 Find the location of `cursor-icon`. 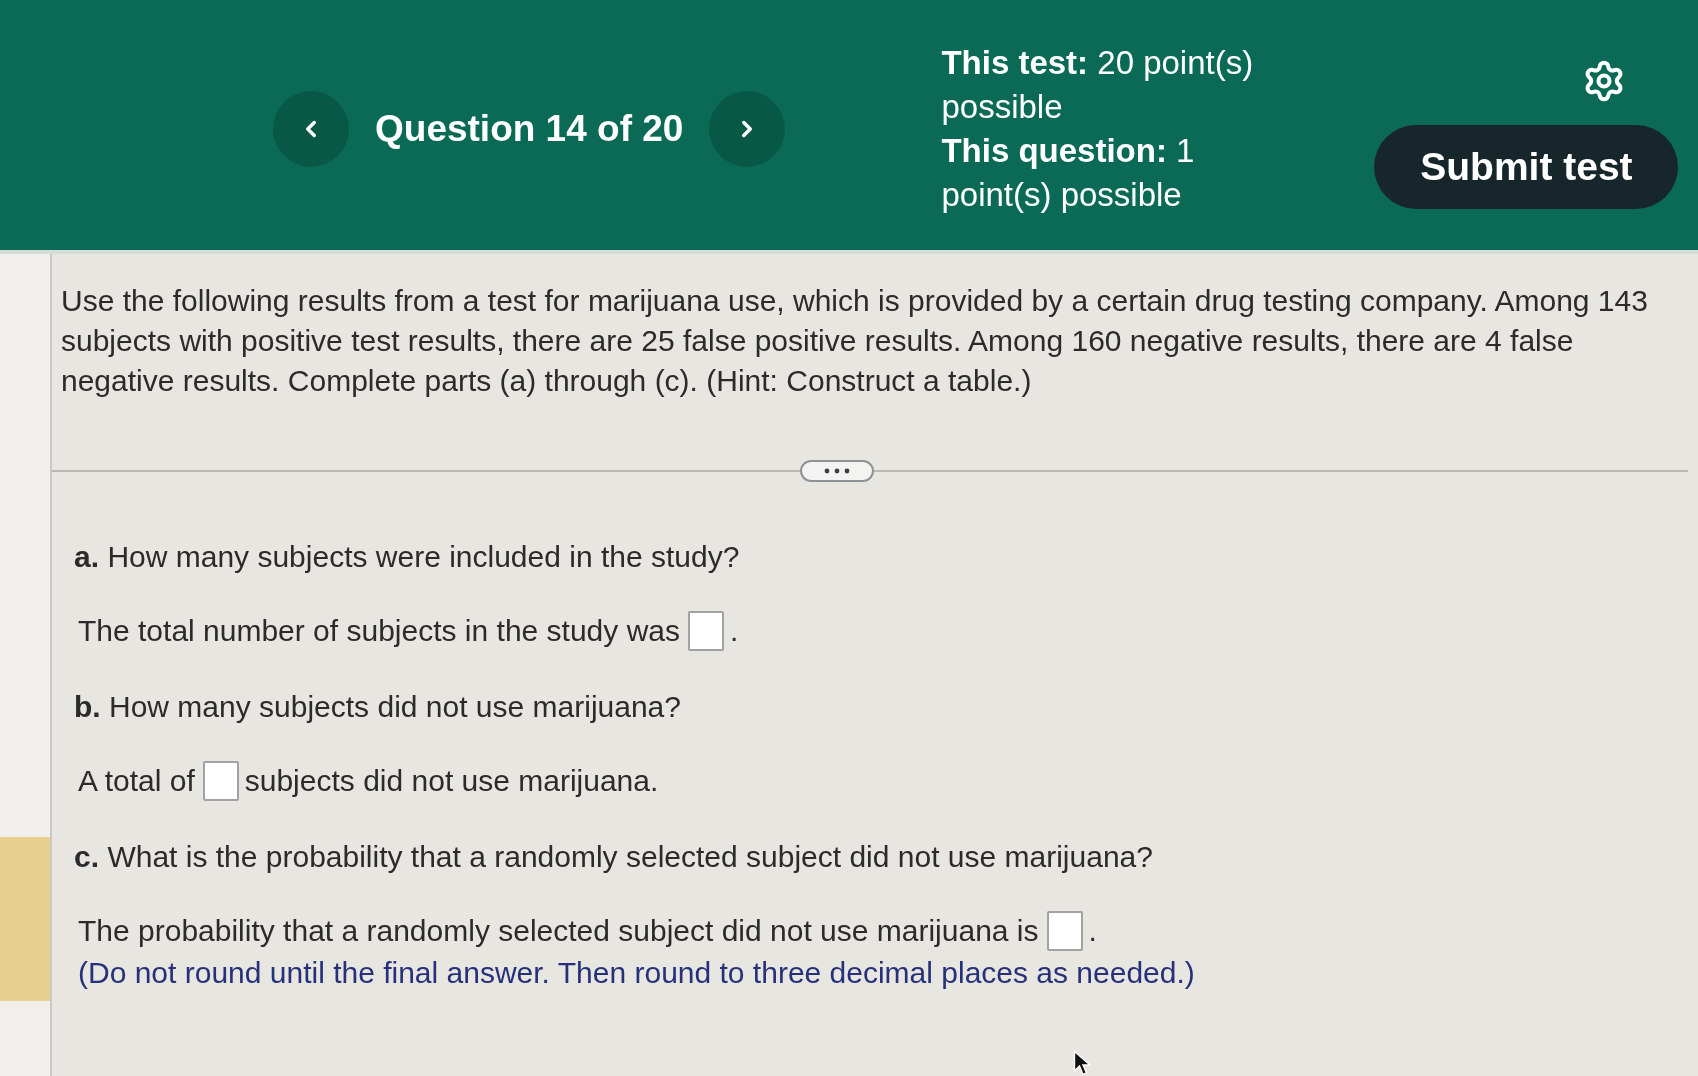

cursor-icon is located at coordinates (1082, 1063).